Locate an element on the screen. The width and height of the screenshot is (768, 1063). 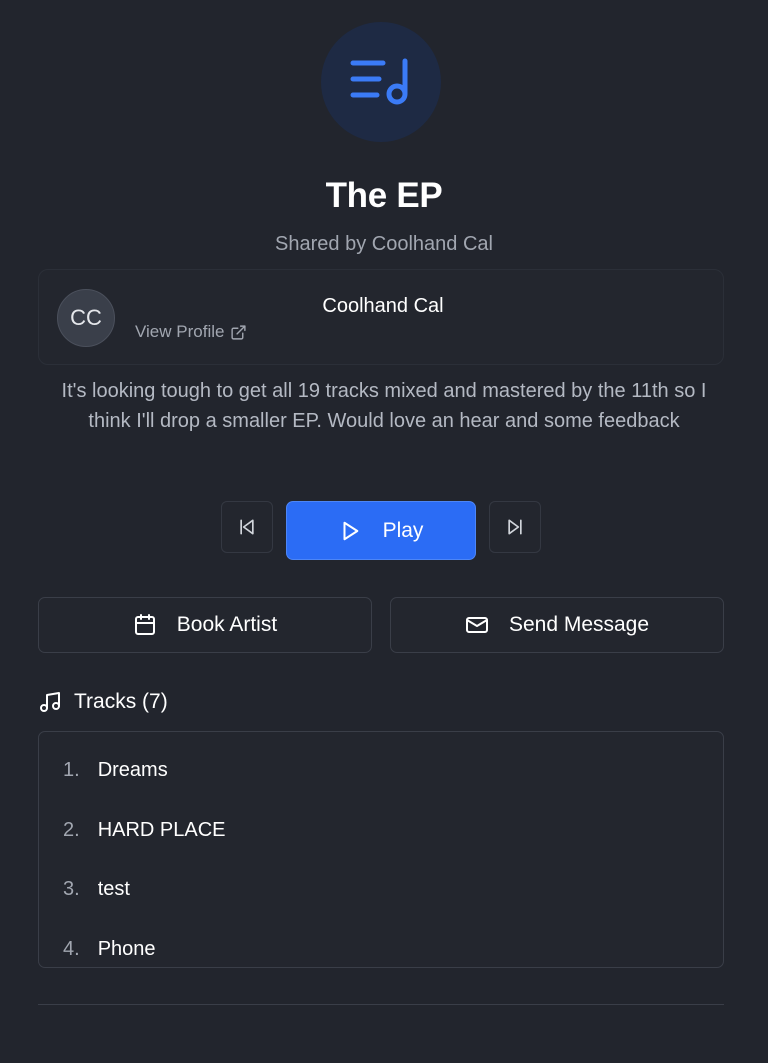
playlist-title: The EP is located at coordinates (384, 195).